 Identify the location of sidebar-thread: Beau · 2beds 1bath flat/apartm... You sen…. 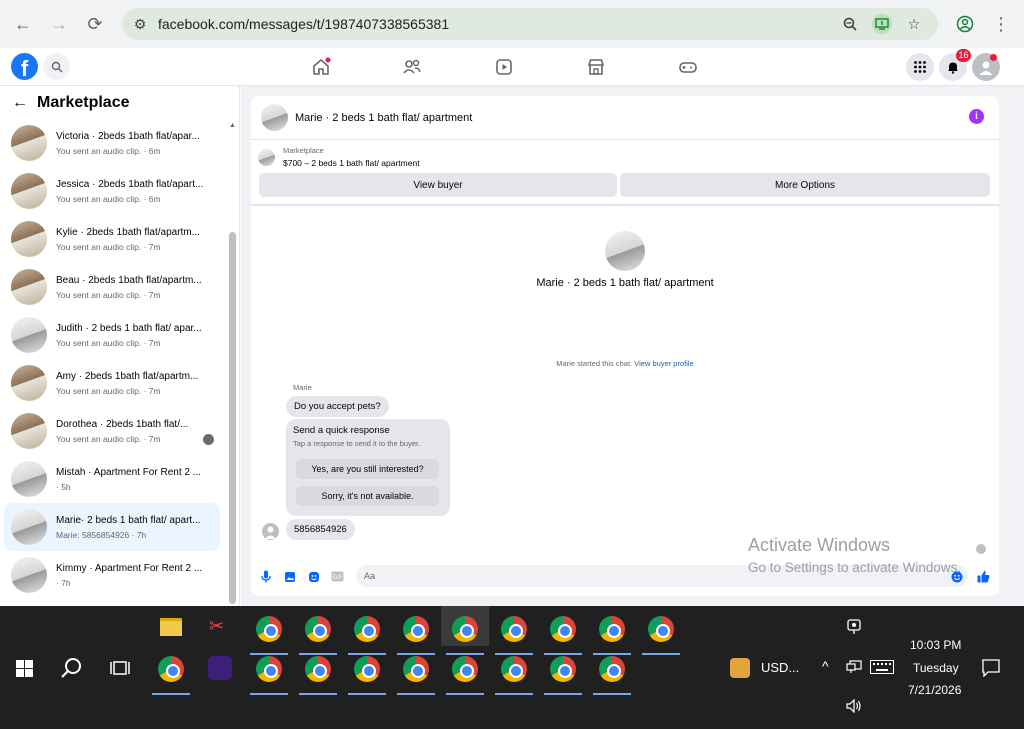
(112, 287).